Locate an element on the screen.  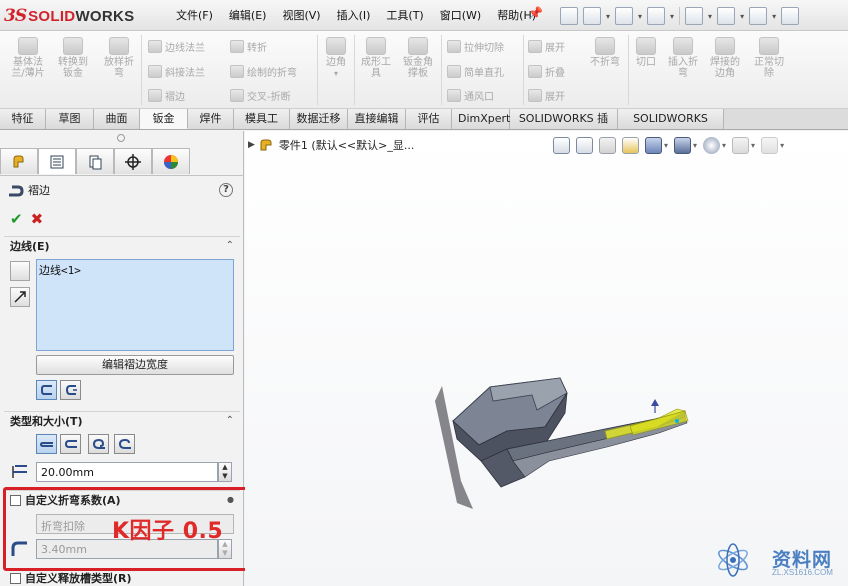
save-icon is located at coordinates (656, 16).